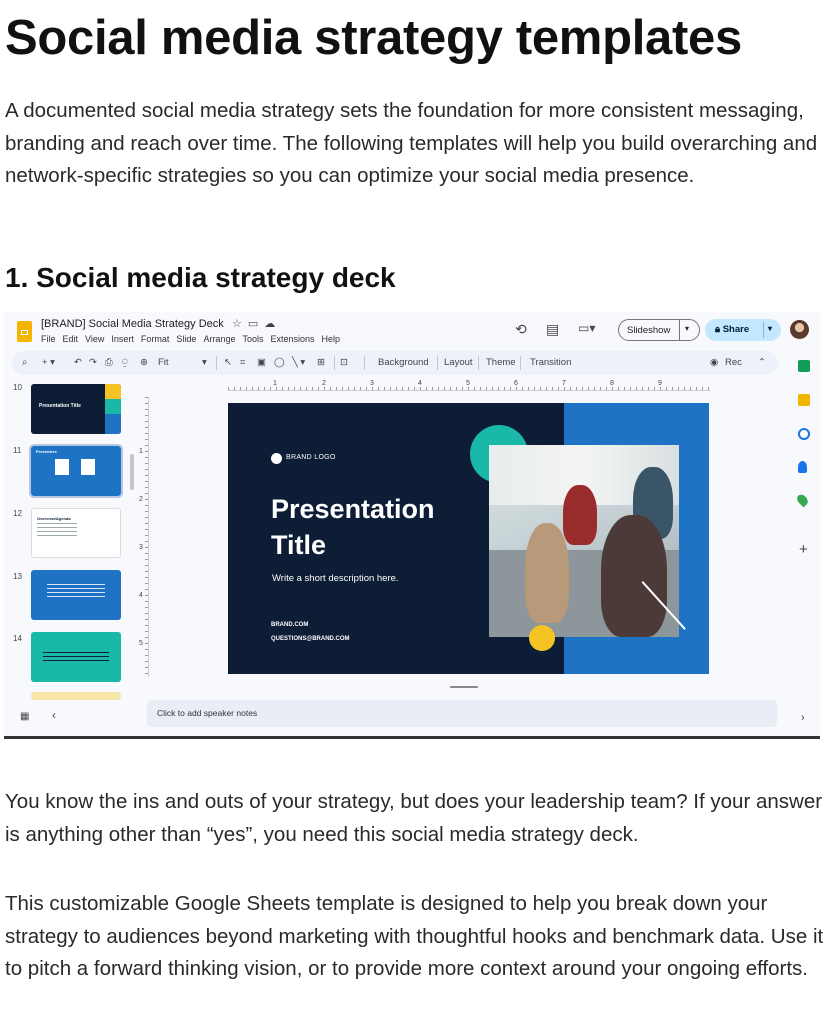 This screenshot has height=1027, width=838. I want to click on transition-button: Transition, so click(550, 362).